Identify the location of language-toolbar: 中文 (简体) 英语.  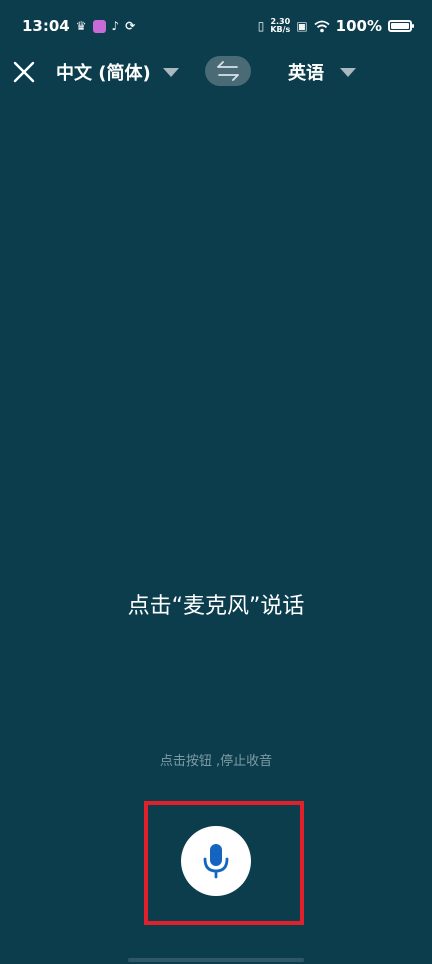
(216, 72).